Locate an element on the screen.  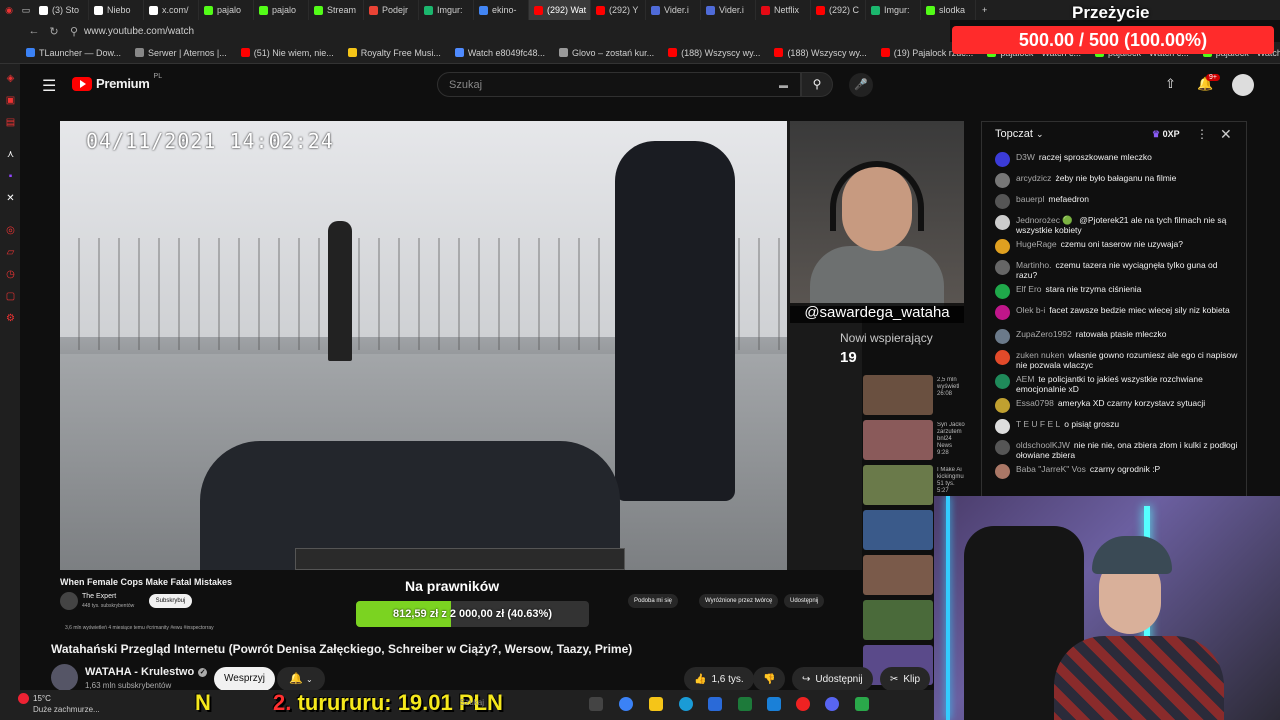
browser-tab: Vider.i is located at coordinates (673, 10).